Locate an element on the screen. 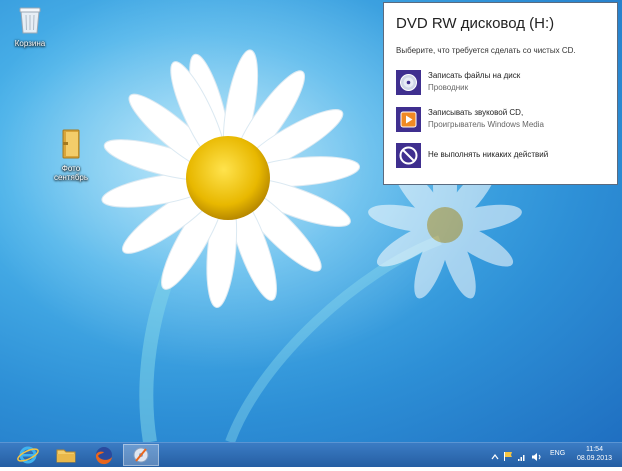 Image resolution: width=622 pixels, height=471 pixels. internet-explorer-icon is located at coordinates (28, 458).